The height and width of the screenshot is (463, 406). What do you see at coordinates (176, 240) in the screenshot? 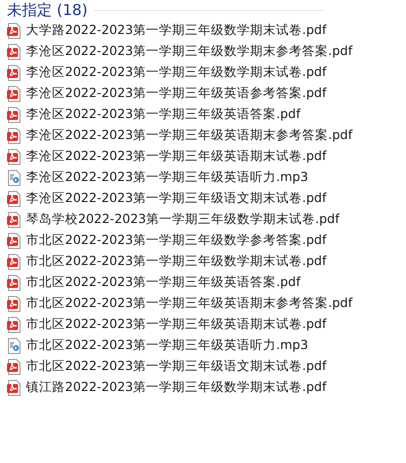
I see `file-name: 市北区2022-2023第一学期三年级数学参考答案.pdf` at bounding box center [176, 240].